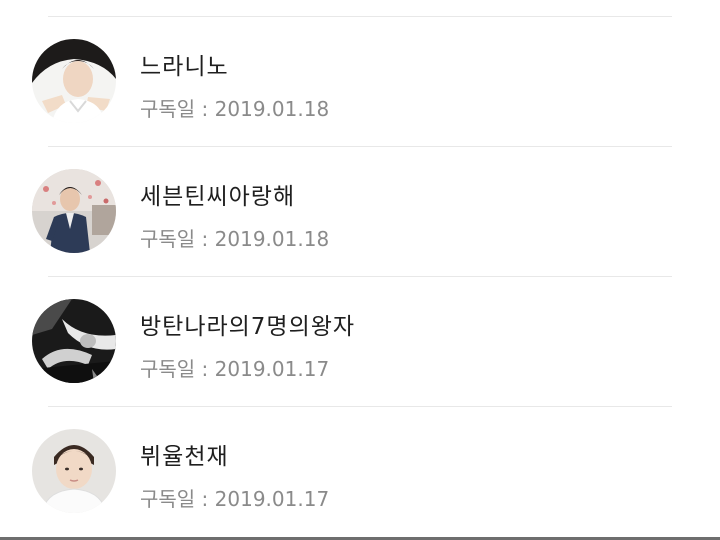 The image size is (720, 540). What do you see at coordinates (184, 454) in the screenshot?
I see `channel-name: 뷔율천재` at bounding box center [184, 454].